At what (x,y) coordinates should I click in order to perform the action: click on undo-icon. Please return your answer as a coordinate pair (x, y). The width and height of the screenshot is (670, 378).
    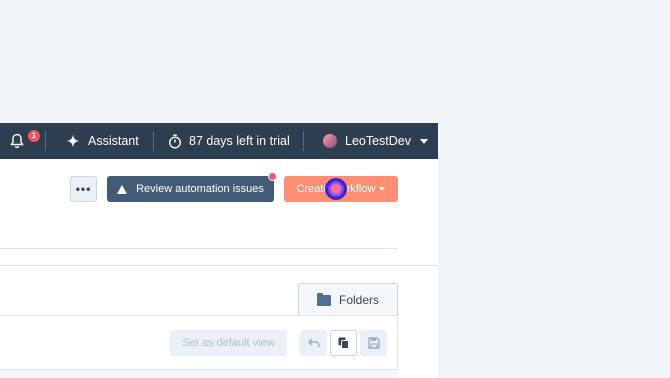
    Looking at the image, I should click on (313, 342).